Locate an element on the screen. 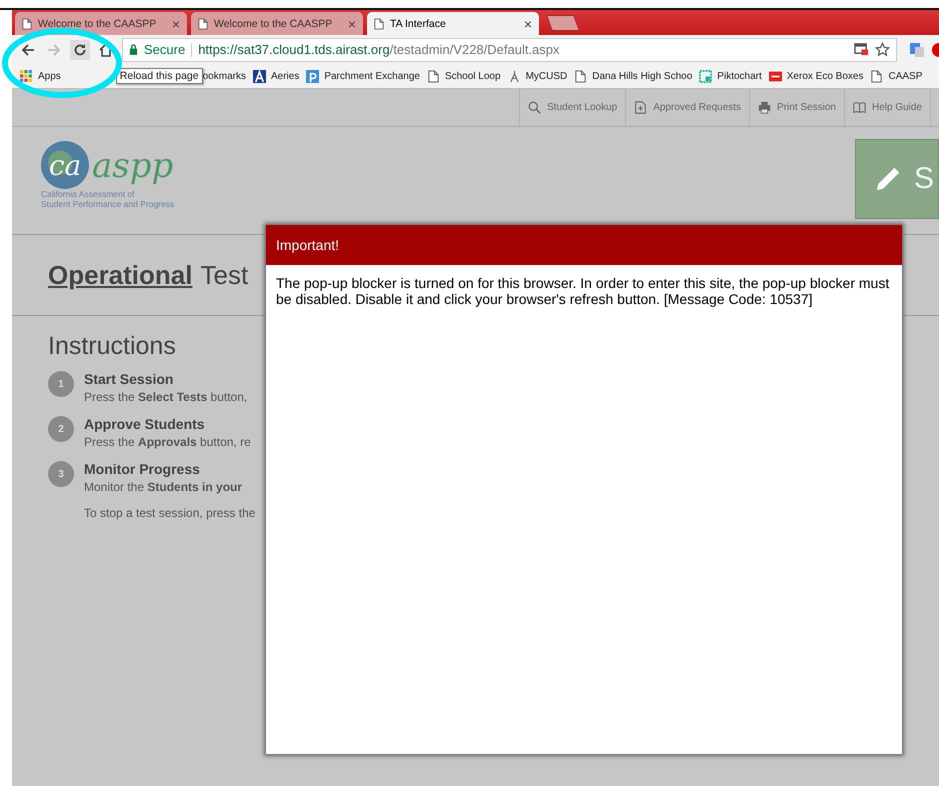 This screenshot has height=786, width=939. address-bar: Secure https://sat37.cloud1.tds.airast.org/testadmin/V228/Default.aspx is located at coordinates (509, 50).